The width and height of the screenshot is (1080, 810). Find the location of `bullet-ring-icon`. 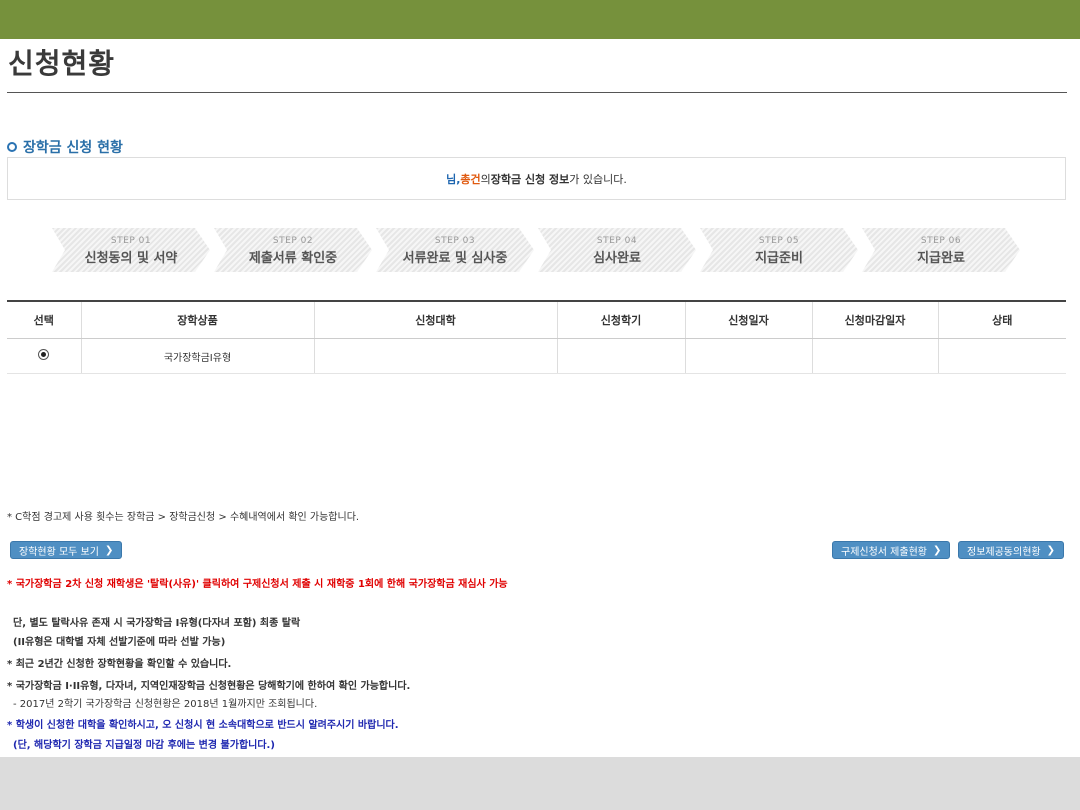

bullet-ring-icon is located at coordinates (12, 147).